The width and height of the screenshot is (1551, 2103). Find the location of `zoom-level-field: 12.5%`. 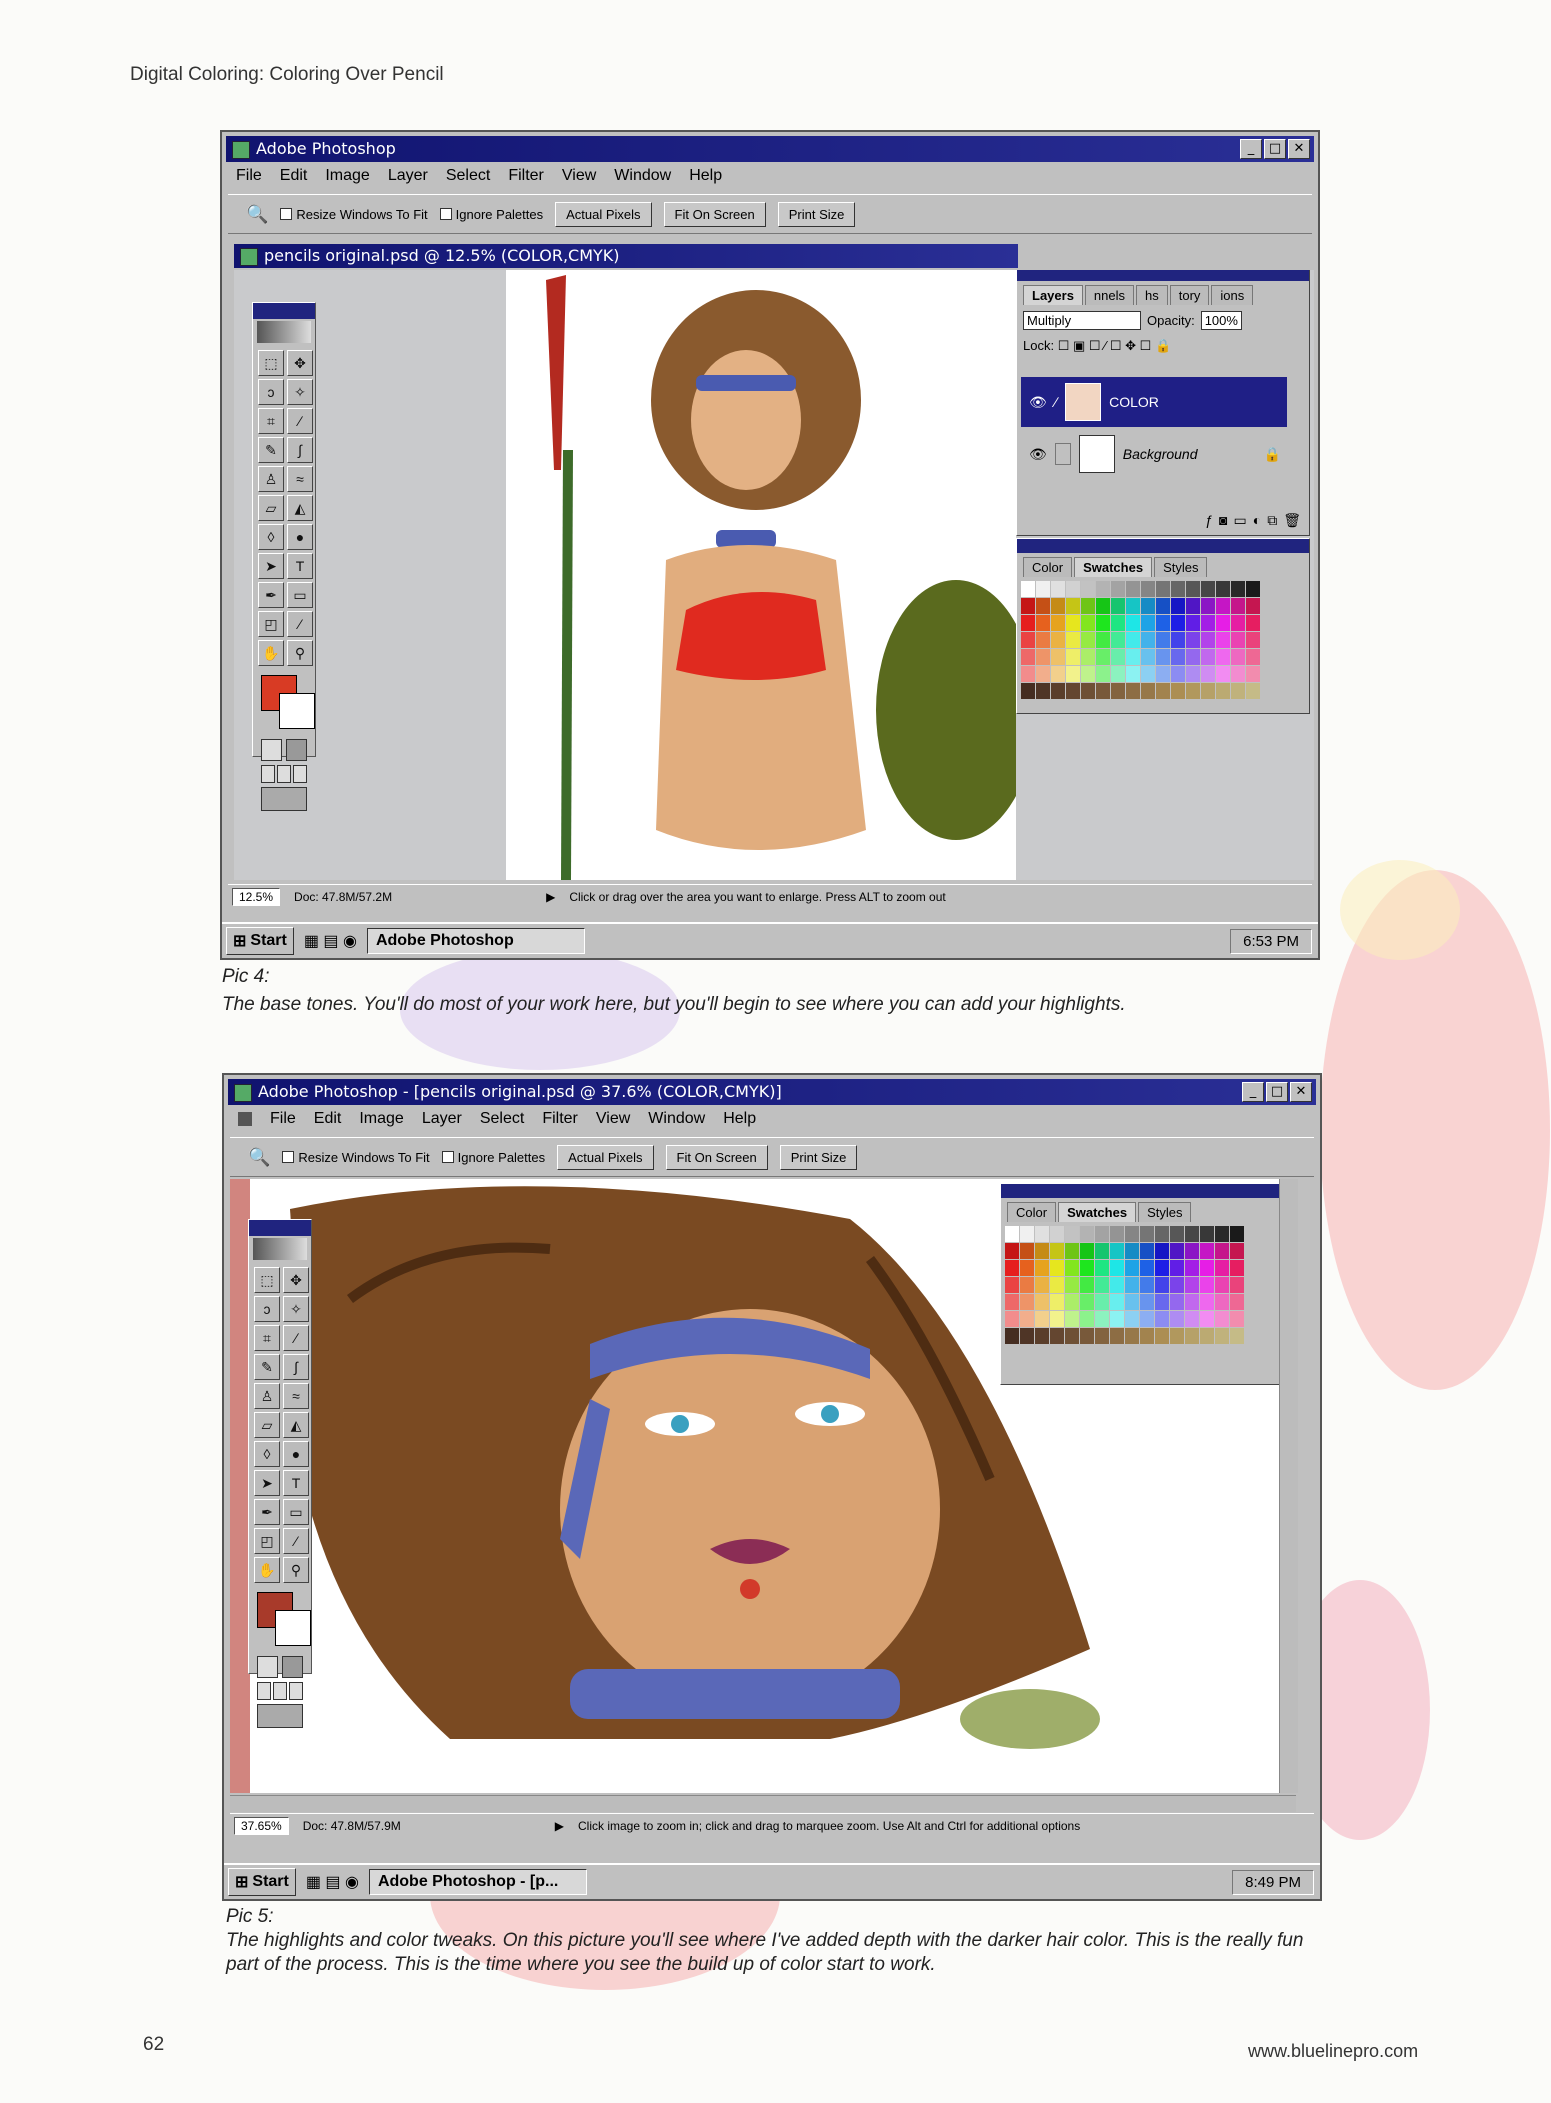

zoom-level-field: 12.5% is located at coordinates (256, 896).